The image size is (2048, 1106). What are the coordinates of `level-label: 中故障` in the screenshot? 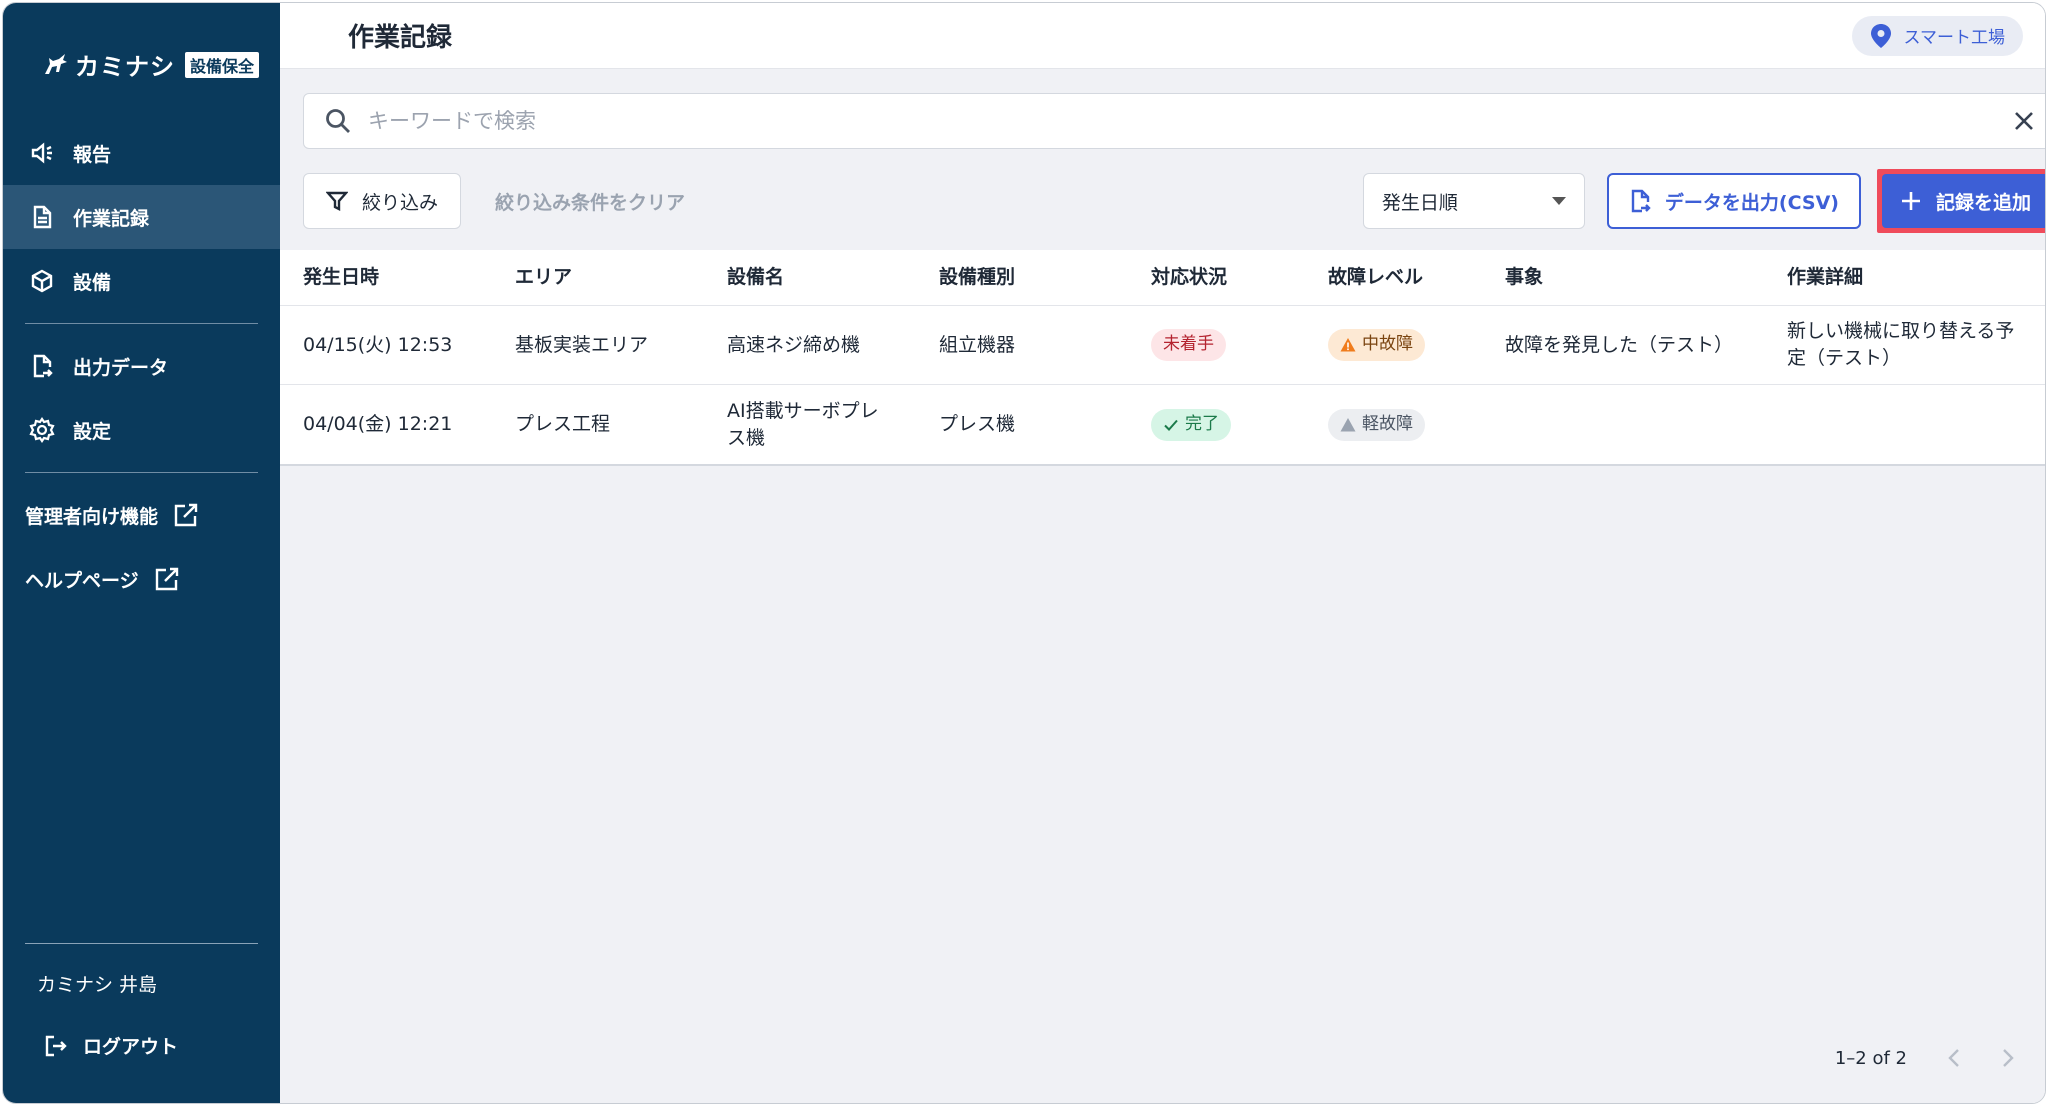 It's located at (1387, 344).